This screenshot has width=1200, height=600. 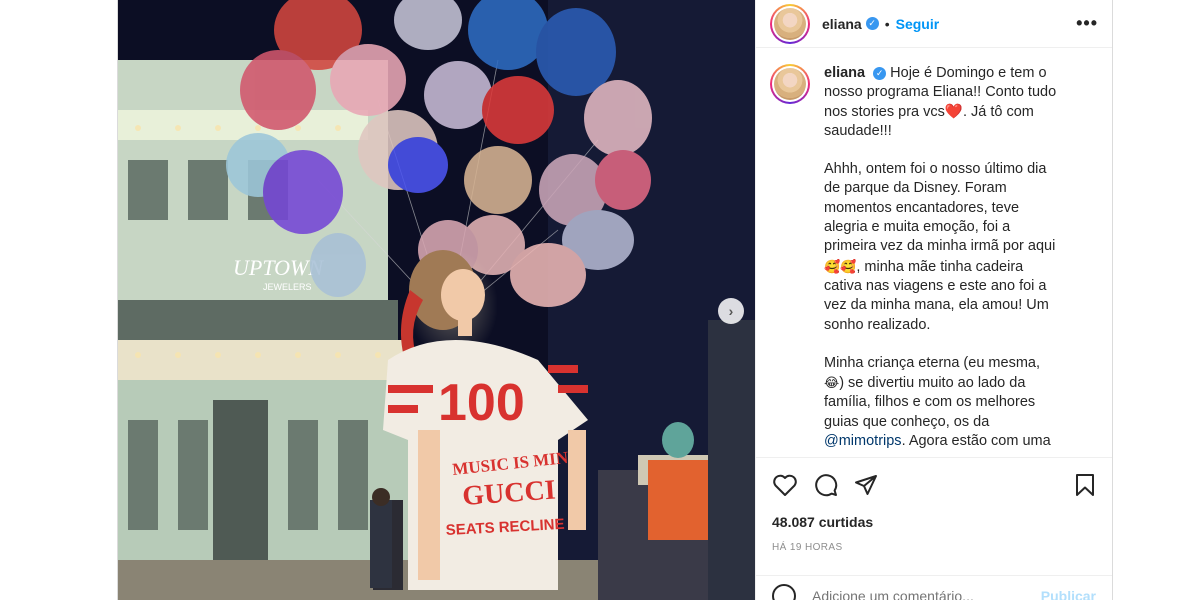 What do you see at coordinates (832, 383) in the screenshot?
I see `laughing-emoji: 😂` at bounding box center [832, 383].